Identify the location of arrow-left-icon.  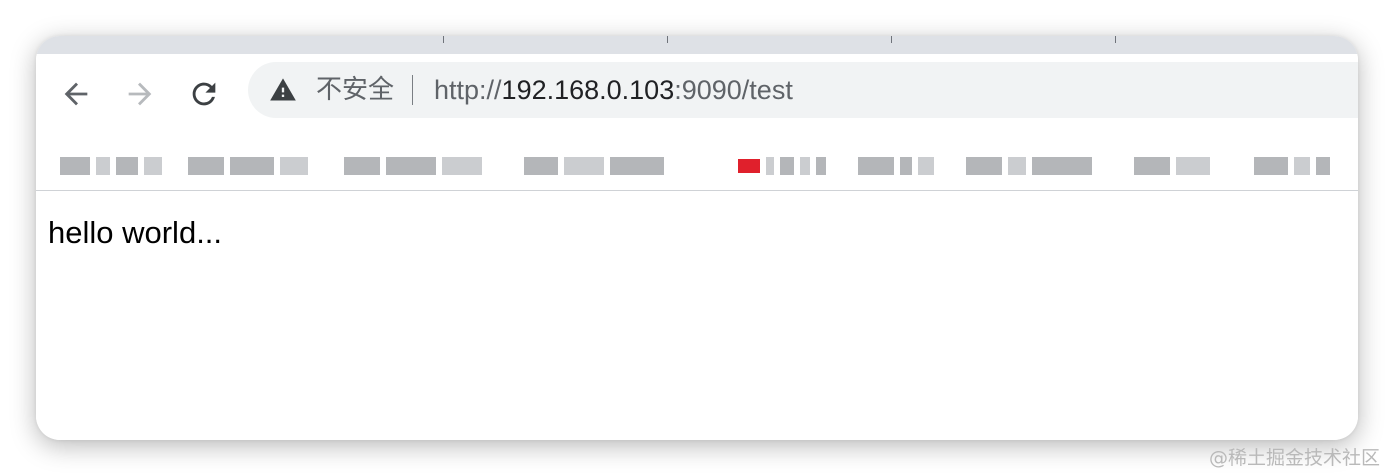
(76, 94).